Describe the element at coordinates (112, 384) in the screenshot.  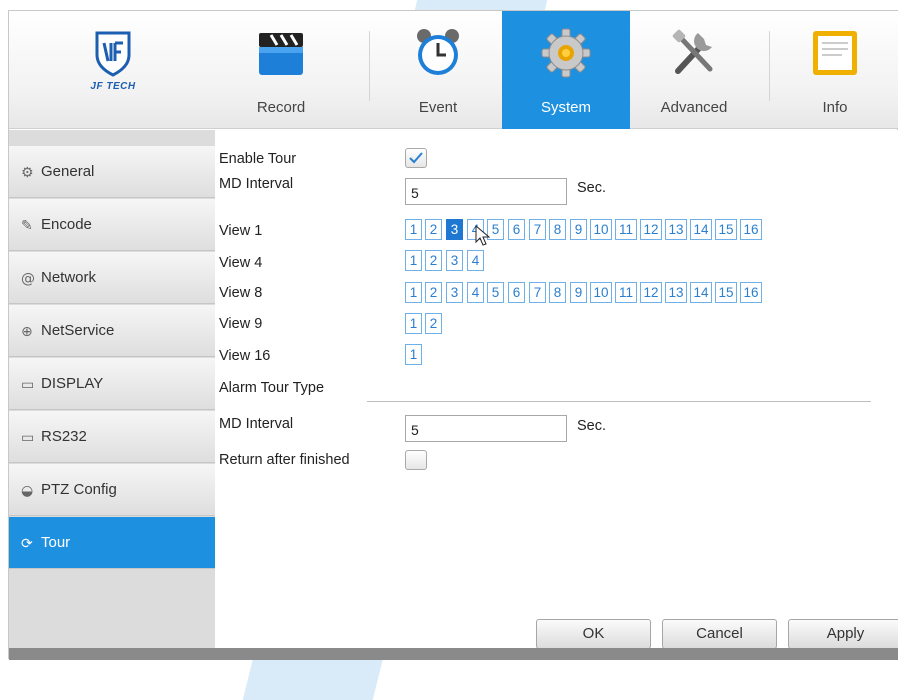
I see `sidebar-item-display: ▭ DISPLAY` at that location.